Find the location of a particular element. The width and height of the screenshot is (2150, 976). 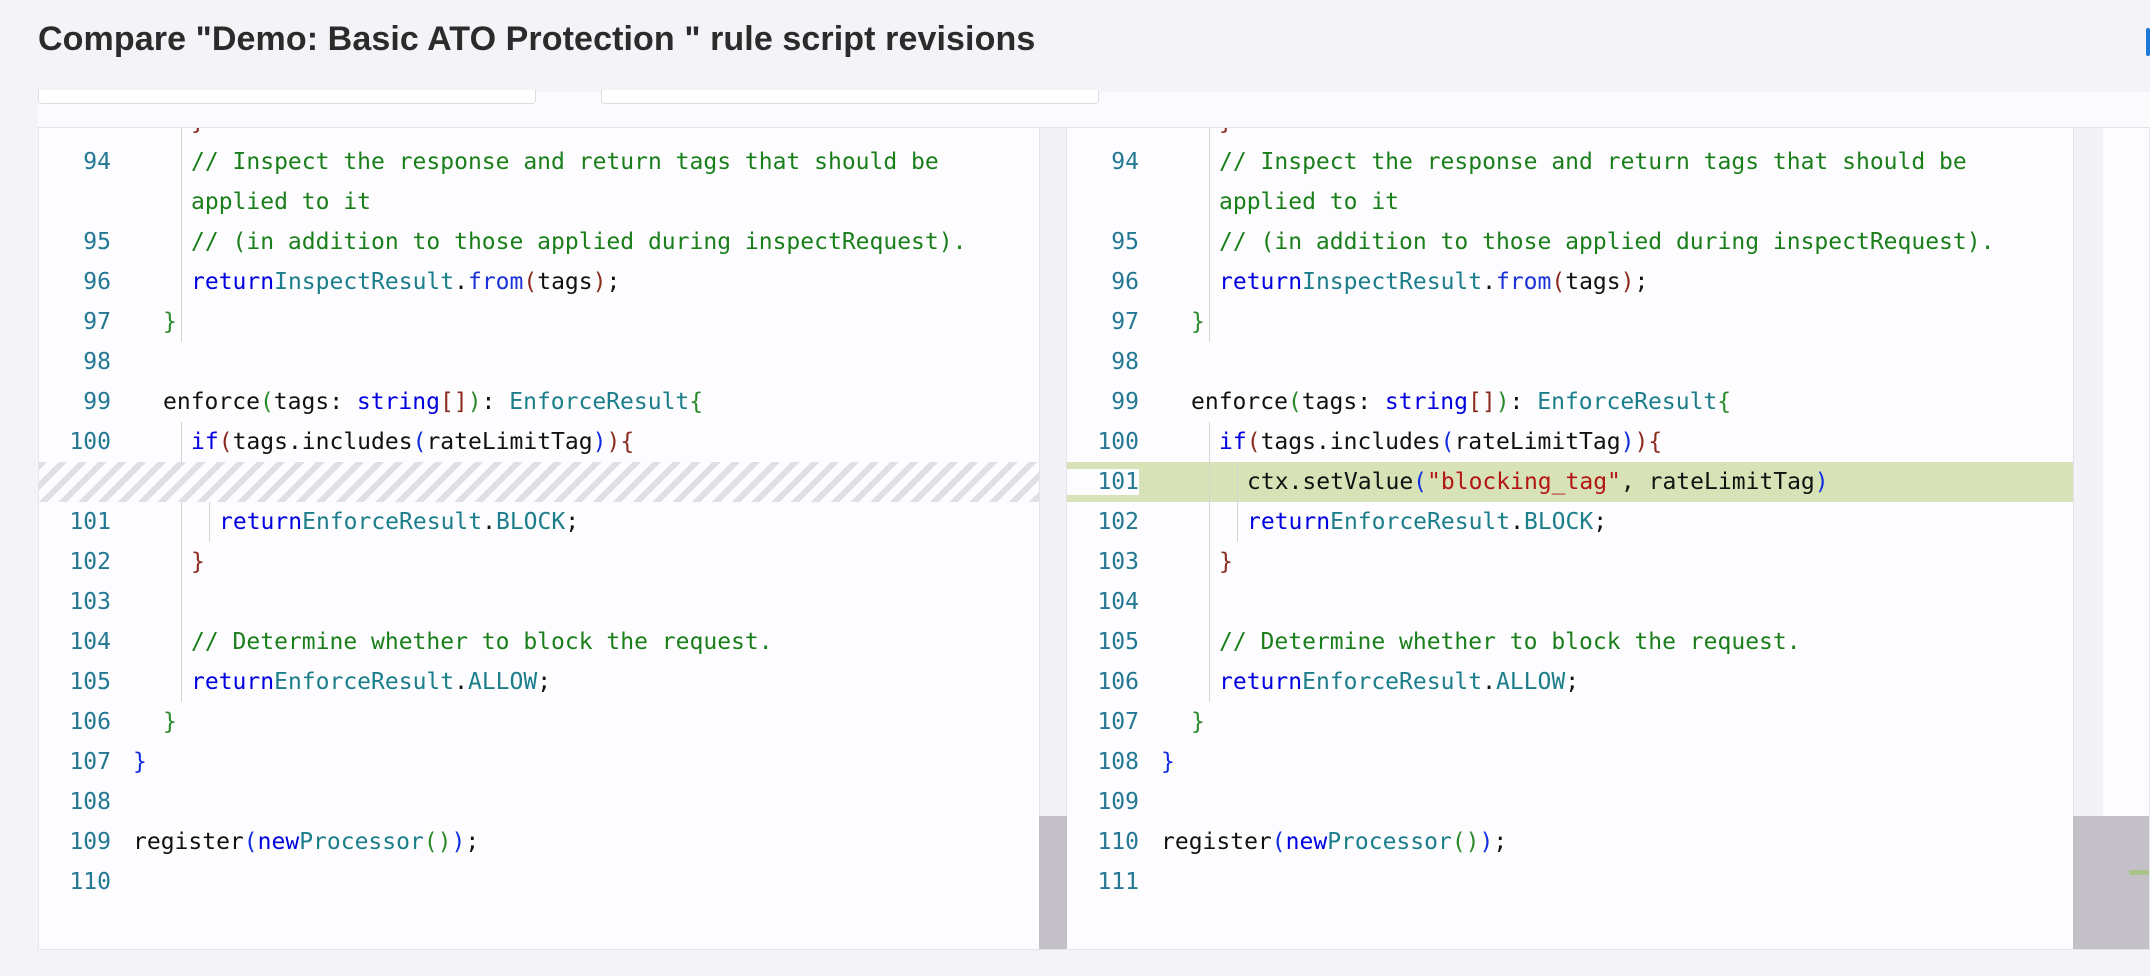

line-number: 100 is located at coordinates (90, 442).